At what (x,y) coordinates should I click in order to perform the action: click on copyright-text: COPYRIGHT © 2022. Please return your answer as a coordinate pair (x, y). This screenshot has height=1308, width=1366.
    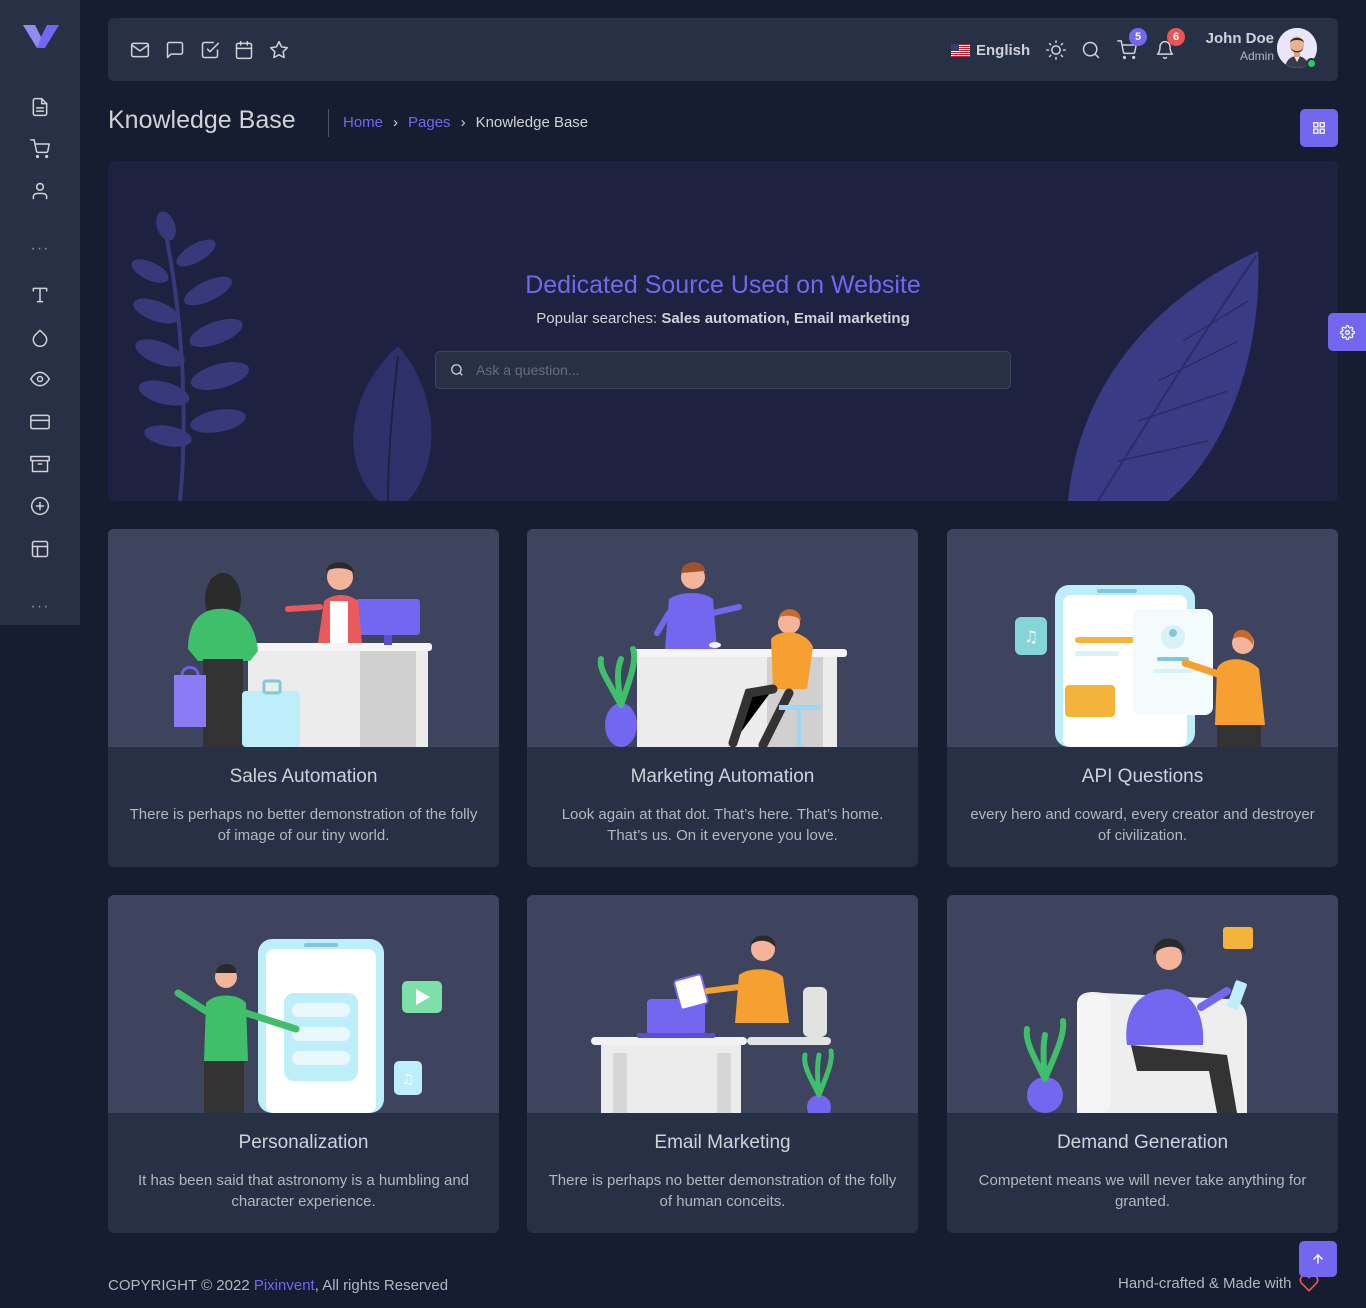
    Looking at the image, I should click on (179, 1285).